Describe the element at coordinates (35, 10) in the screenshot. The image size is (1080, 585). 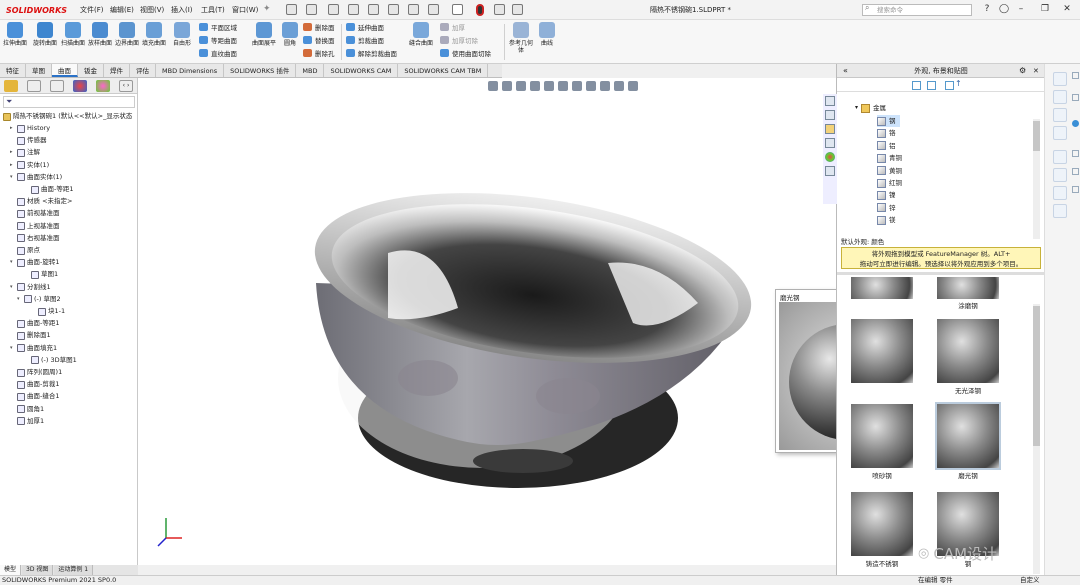
I see `solidworks-logo: SOLIDWORKS` at that location.